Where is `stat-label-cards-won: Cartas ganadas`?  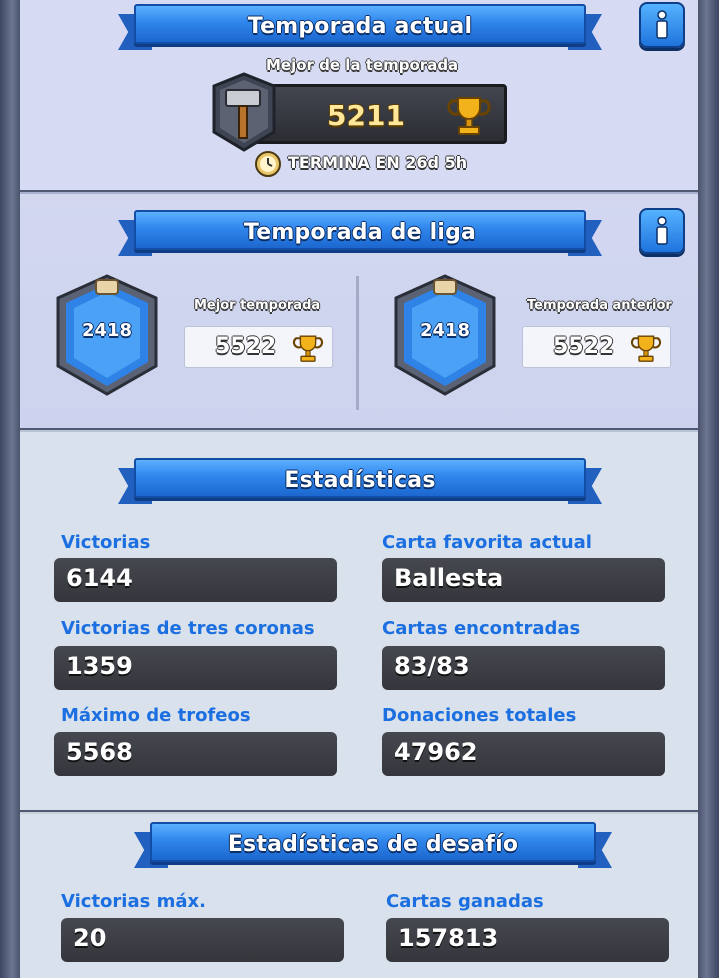
stat-label-cards-won: Cartas ganadas is located at coordinates (465, 901).